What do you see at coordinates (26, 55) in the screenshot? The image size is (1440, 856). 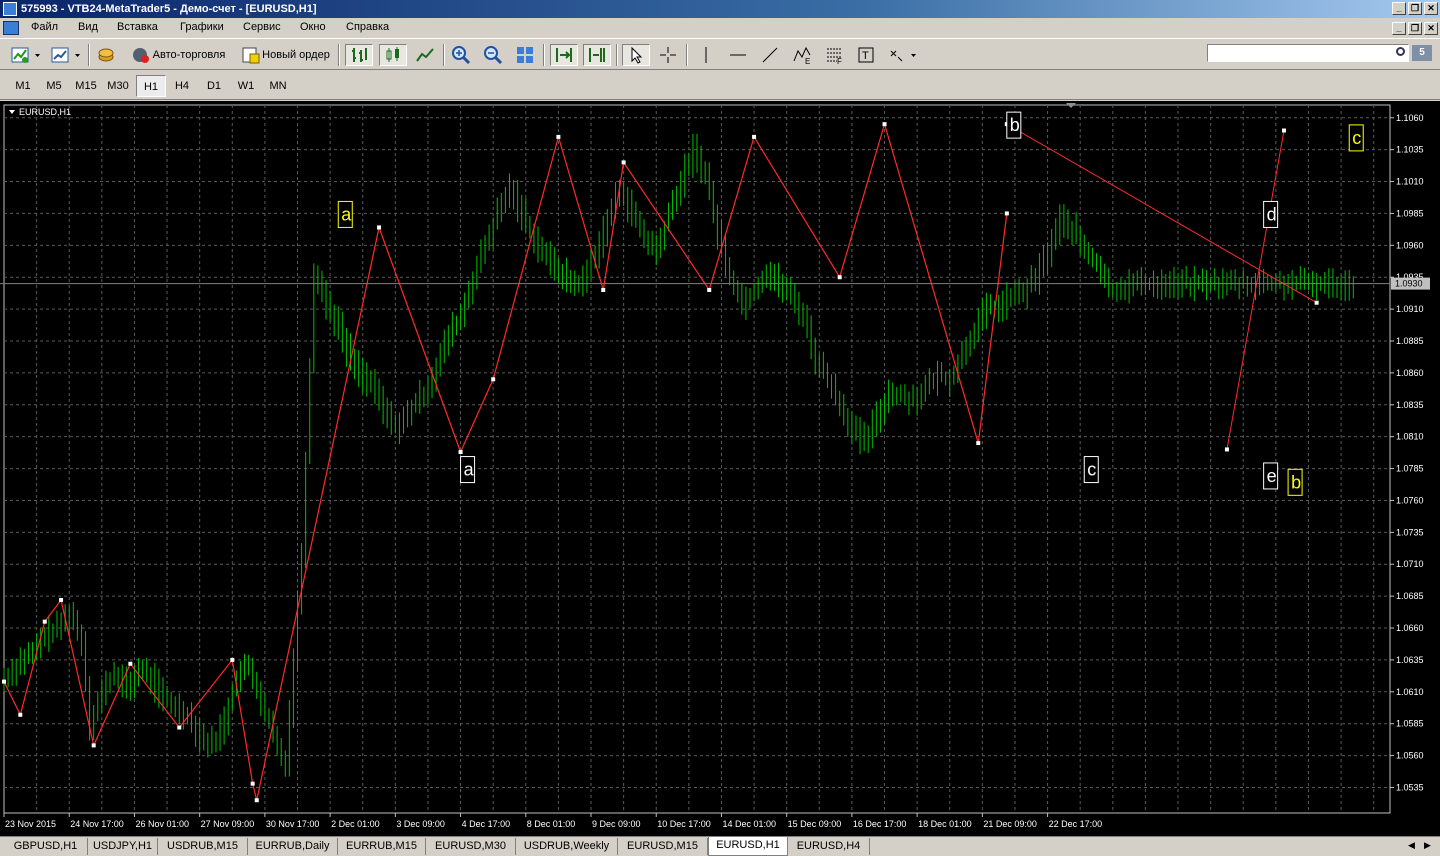 I see `new-chart-button` at bounding box center [26, 55].